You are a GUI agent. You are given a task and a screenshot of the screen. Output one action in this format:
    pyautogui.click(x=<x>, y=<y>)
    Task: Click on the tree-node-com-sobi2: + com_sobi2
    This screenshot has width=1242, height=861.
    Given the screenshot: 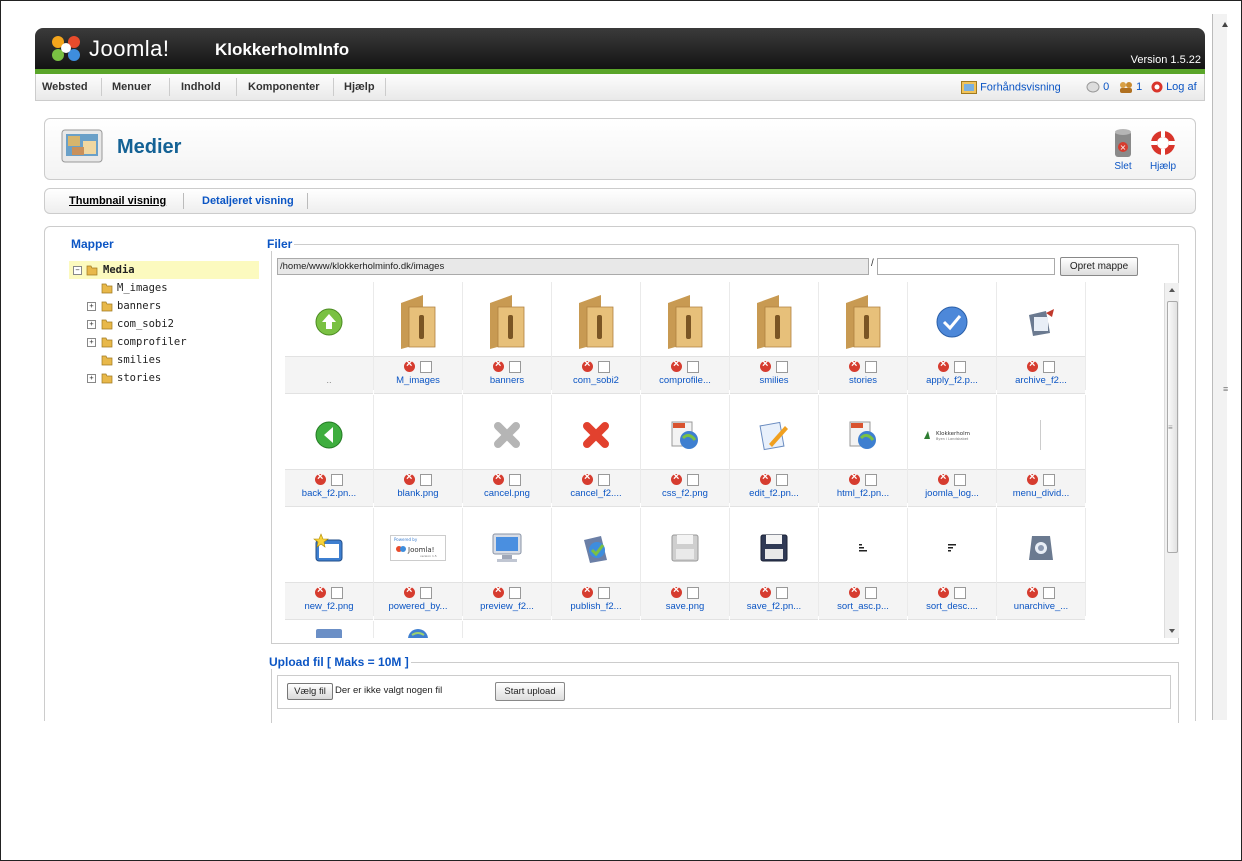 What is the action you would take?
    pyautogui.click(x=164, y=324)
    